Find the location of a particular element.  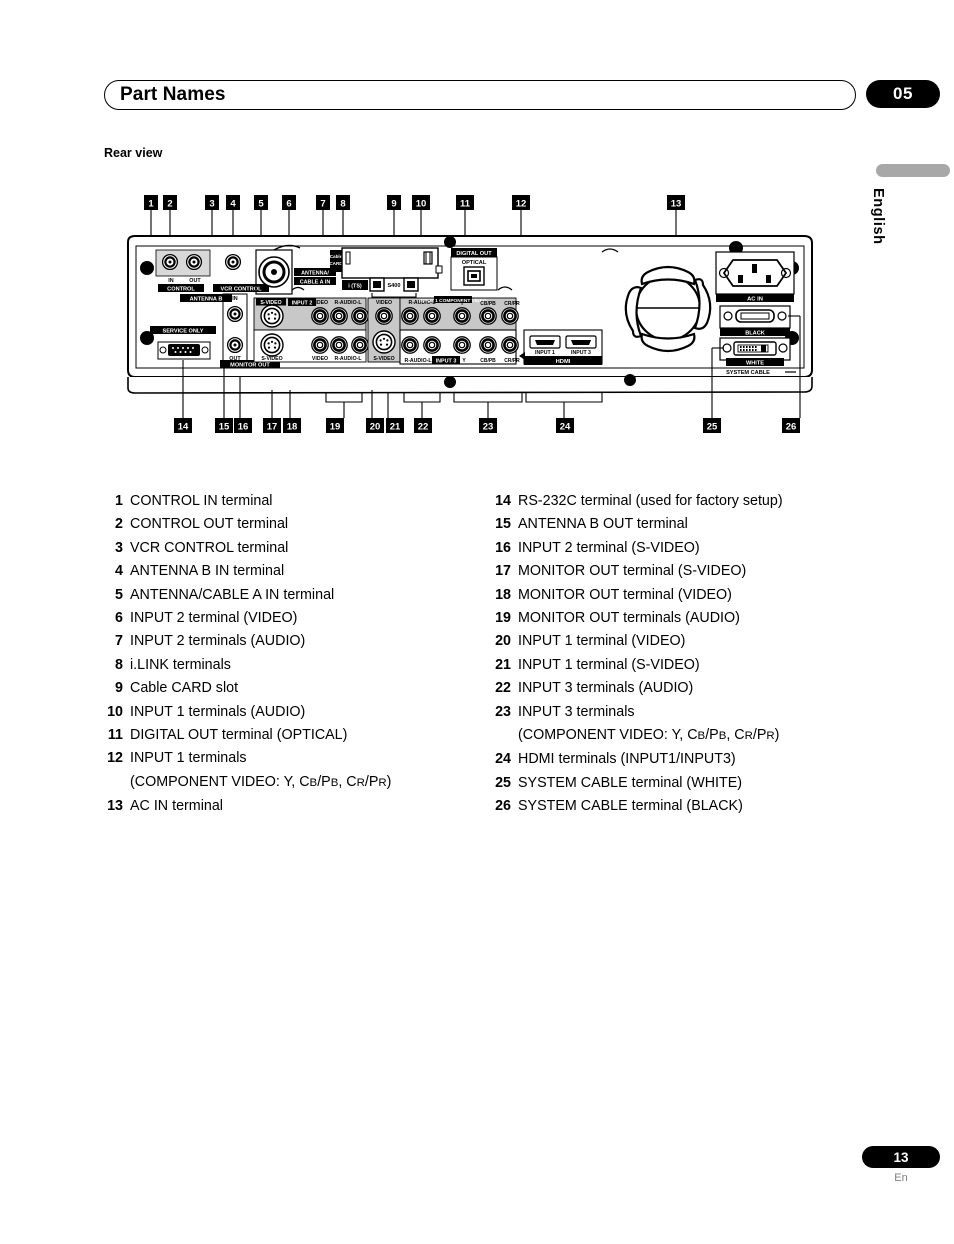

terminal-label-line: CONTROL OUT terminal is located at coordinates (209, 524).